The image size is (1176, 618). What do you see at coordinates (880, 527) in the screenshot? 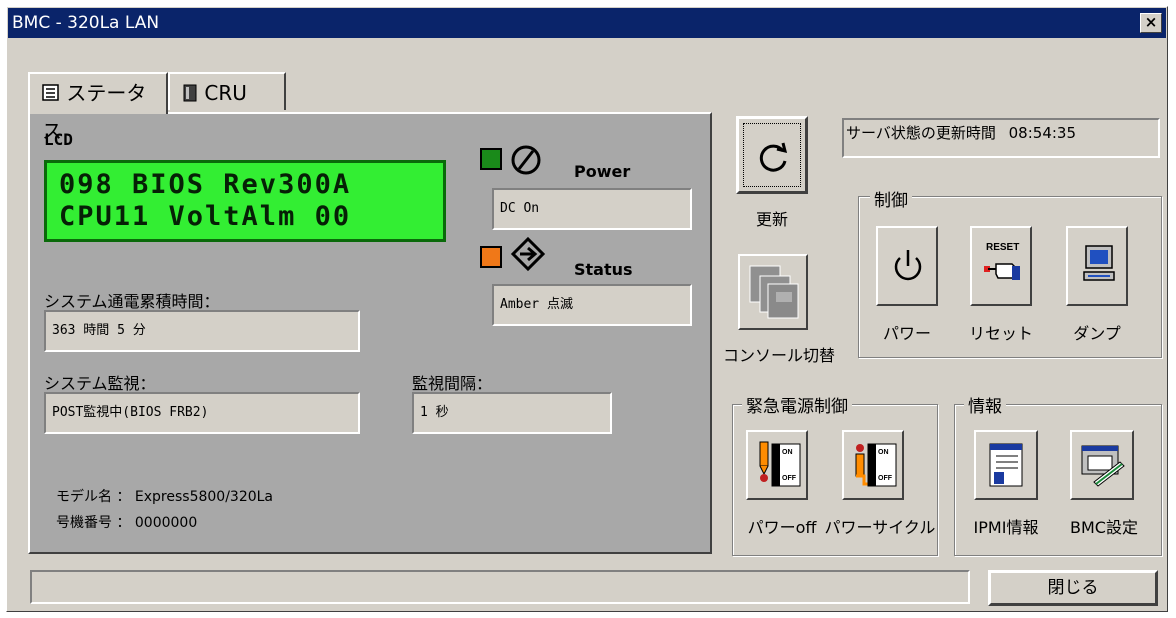
I see `power-cycle-label: パワーサイクル` at bounding box center [880, 527].